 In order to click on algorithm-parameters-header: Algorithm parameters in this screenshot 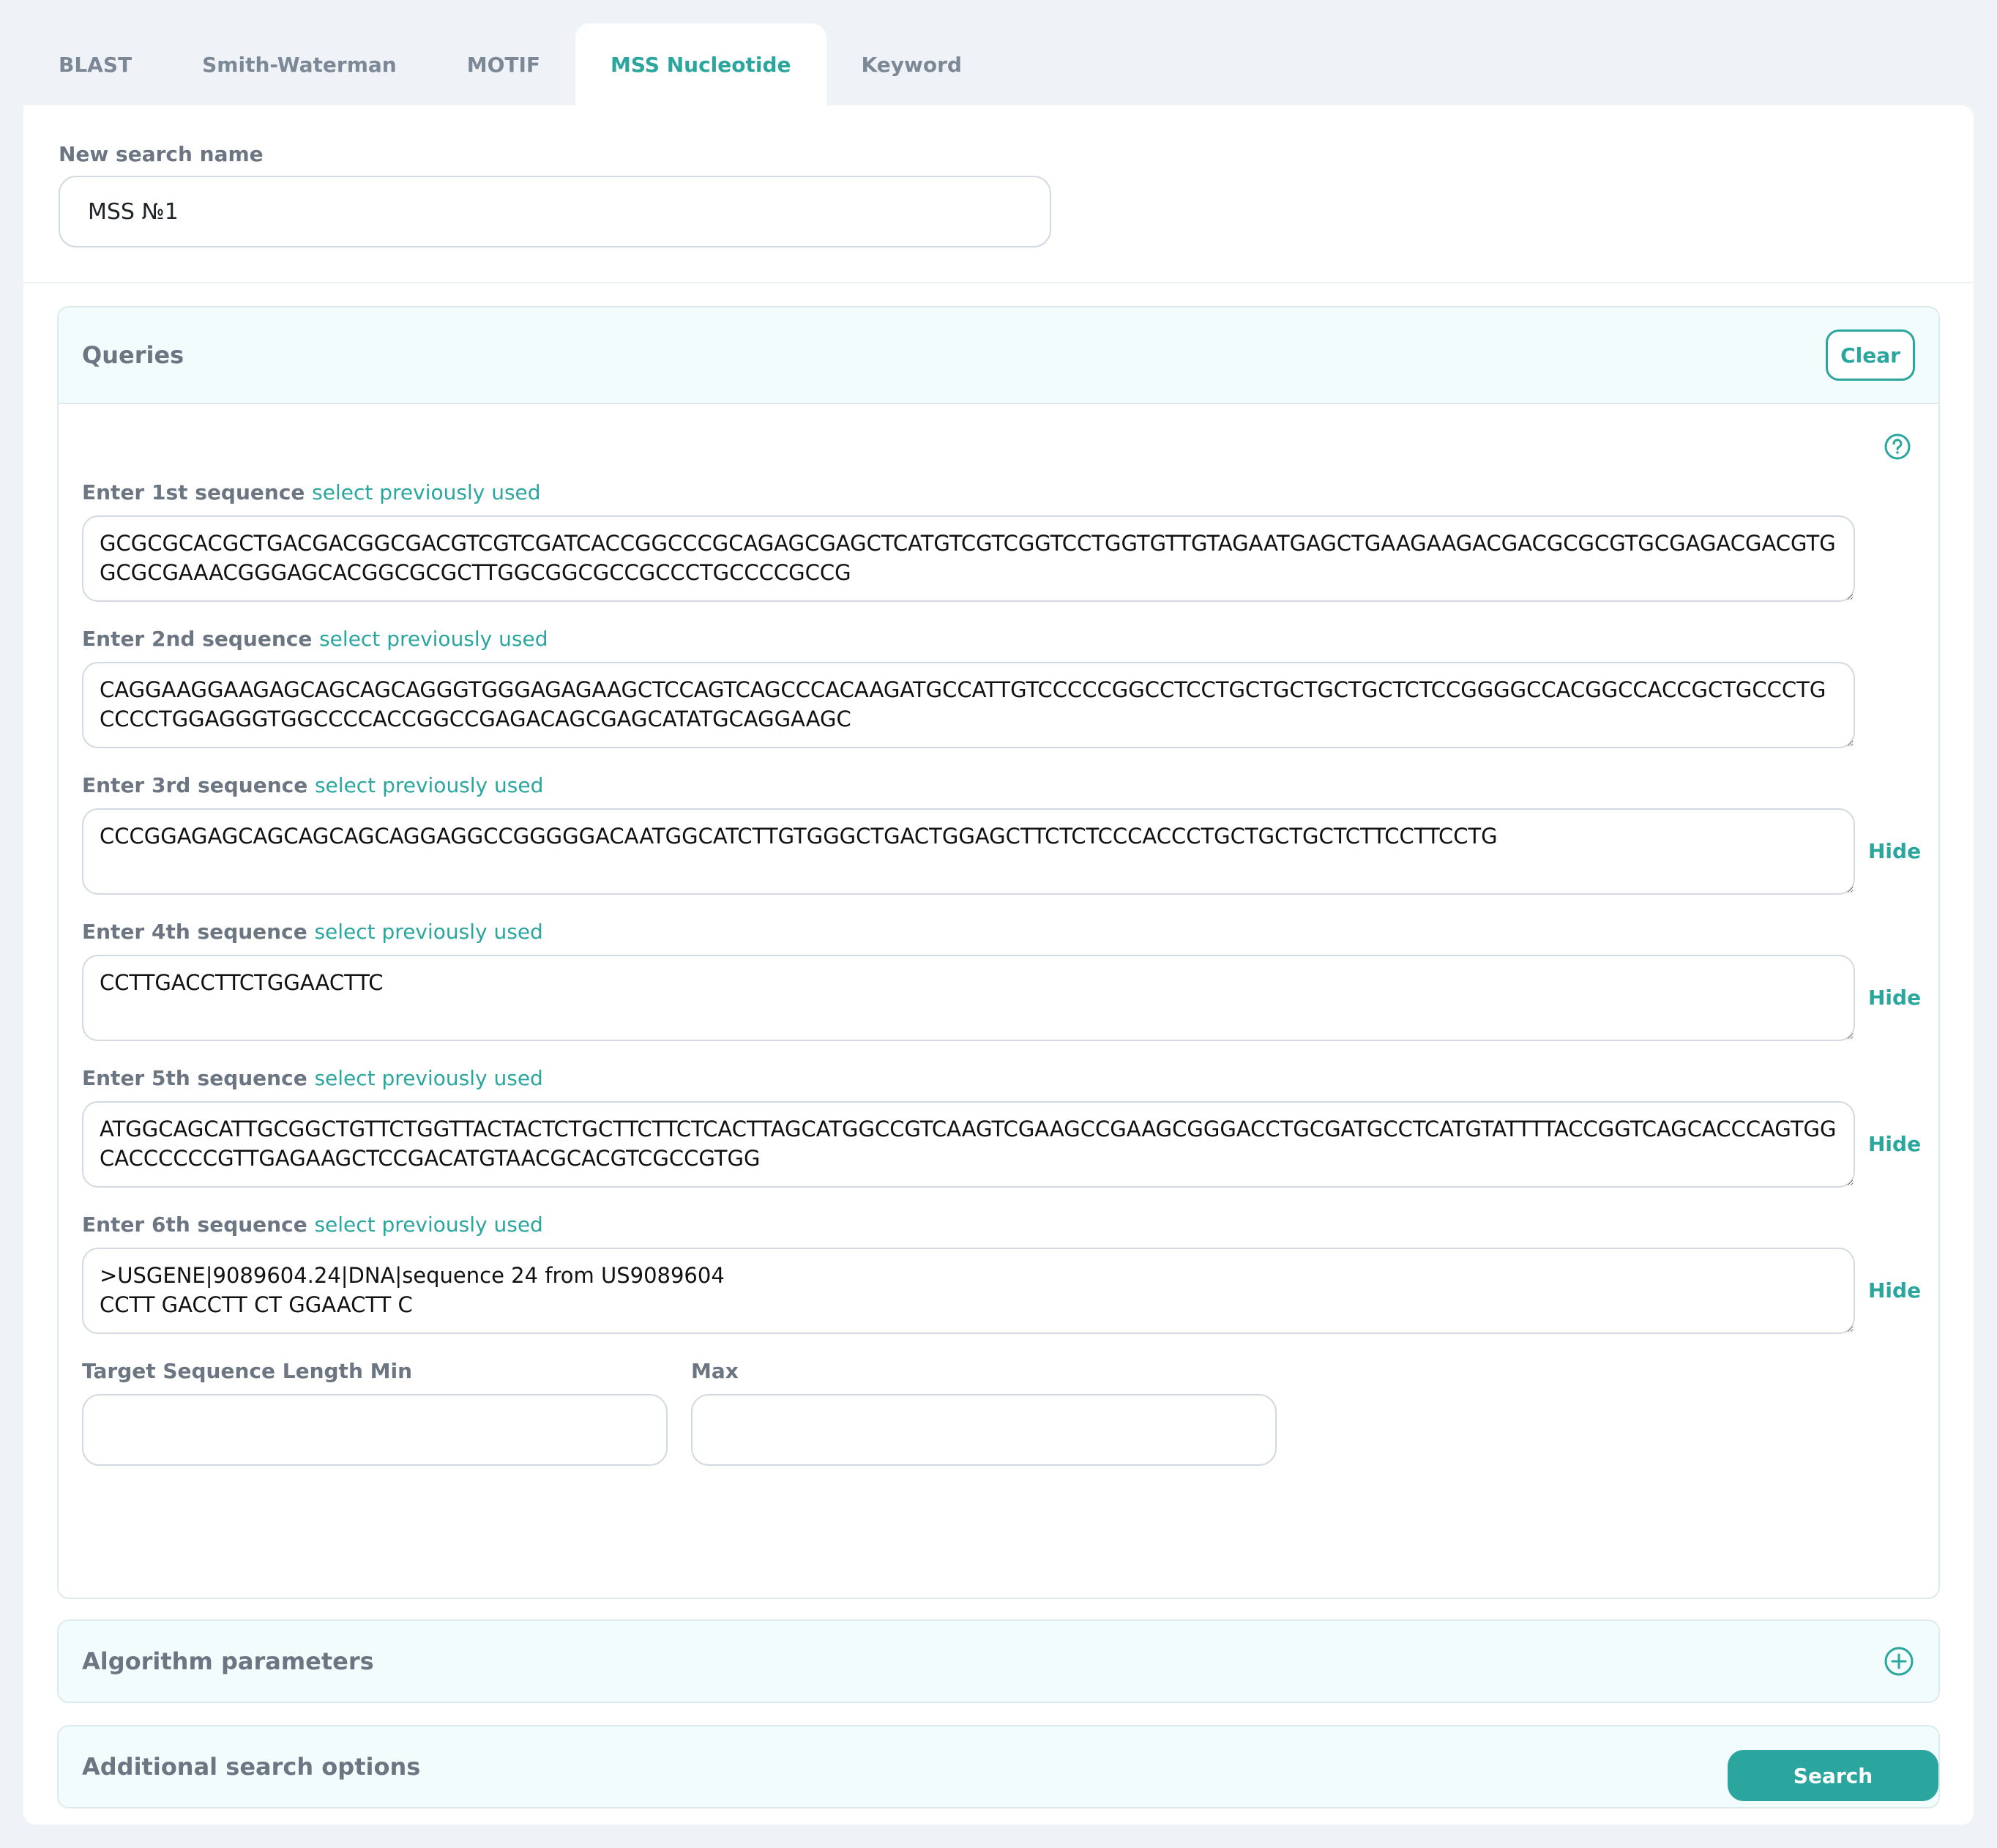, I will do `click(998, 1661)`.